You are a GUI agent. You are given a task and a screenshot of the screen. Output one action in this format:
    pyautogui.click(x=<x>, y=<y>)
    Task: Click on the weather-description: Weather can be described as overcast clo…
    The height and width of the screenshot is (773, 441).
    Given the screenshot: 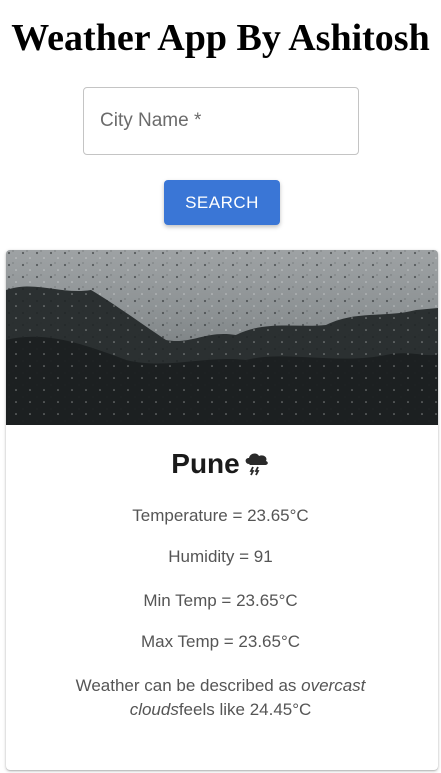 What is the action you would take?
    pyautogui.click(x=220, y=698)
    